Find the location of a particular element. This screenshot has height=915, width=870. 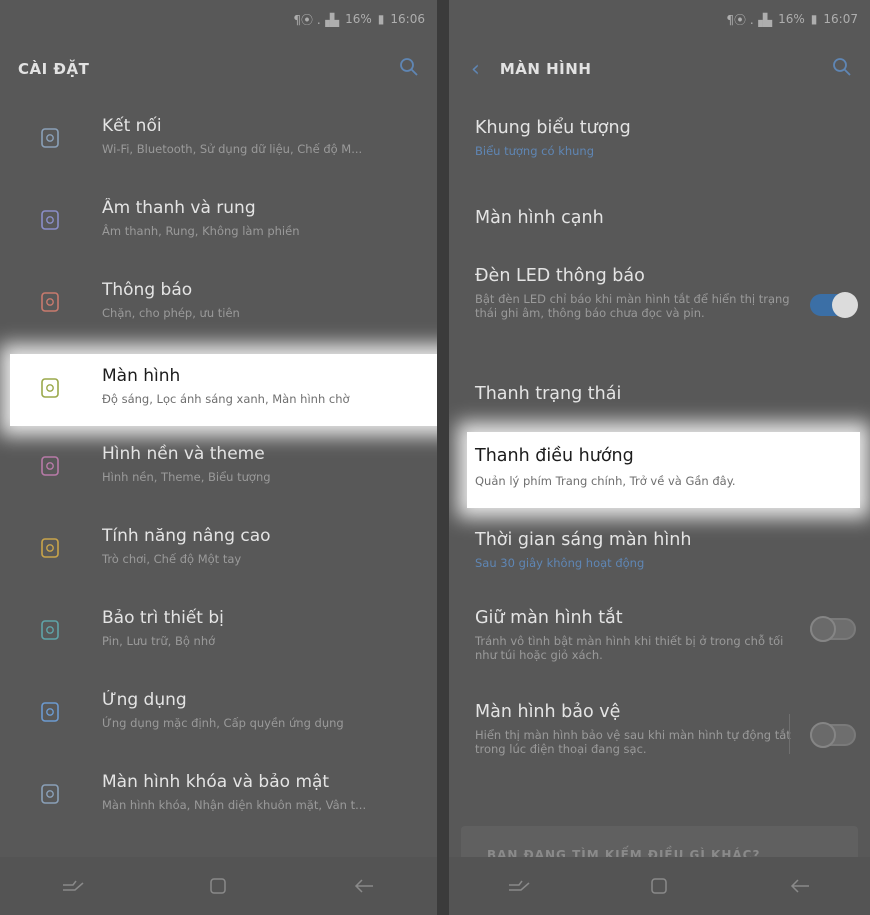

page-title: MÀN HÌNH is located at coordinates (545, 69).